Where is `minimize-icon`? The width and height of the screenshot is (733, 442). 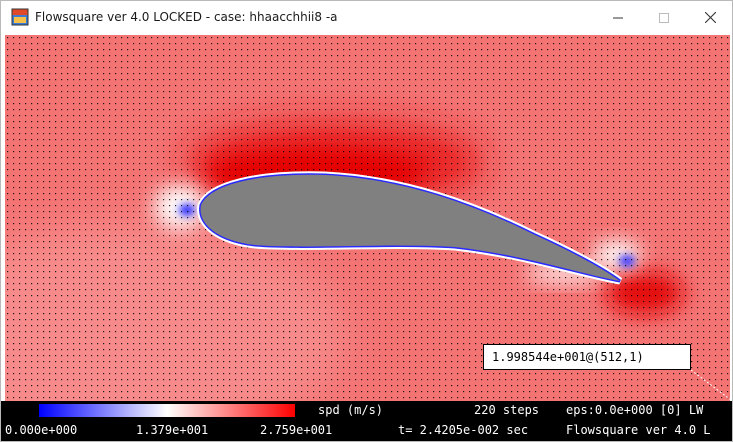 minimize-icon is located at coordinates (618, 17).